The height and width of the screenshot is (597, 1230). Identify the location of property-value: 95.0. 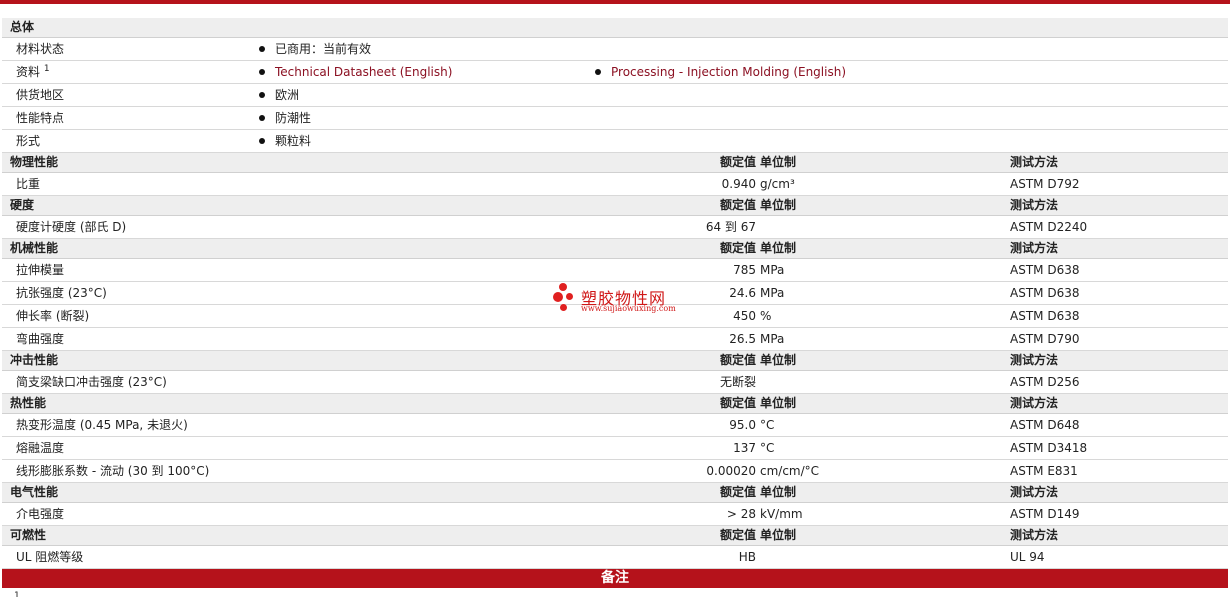
(742, 425).